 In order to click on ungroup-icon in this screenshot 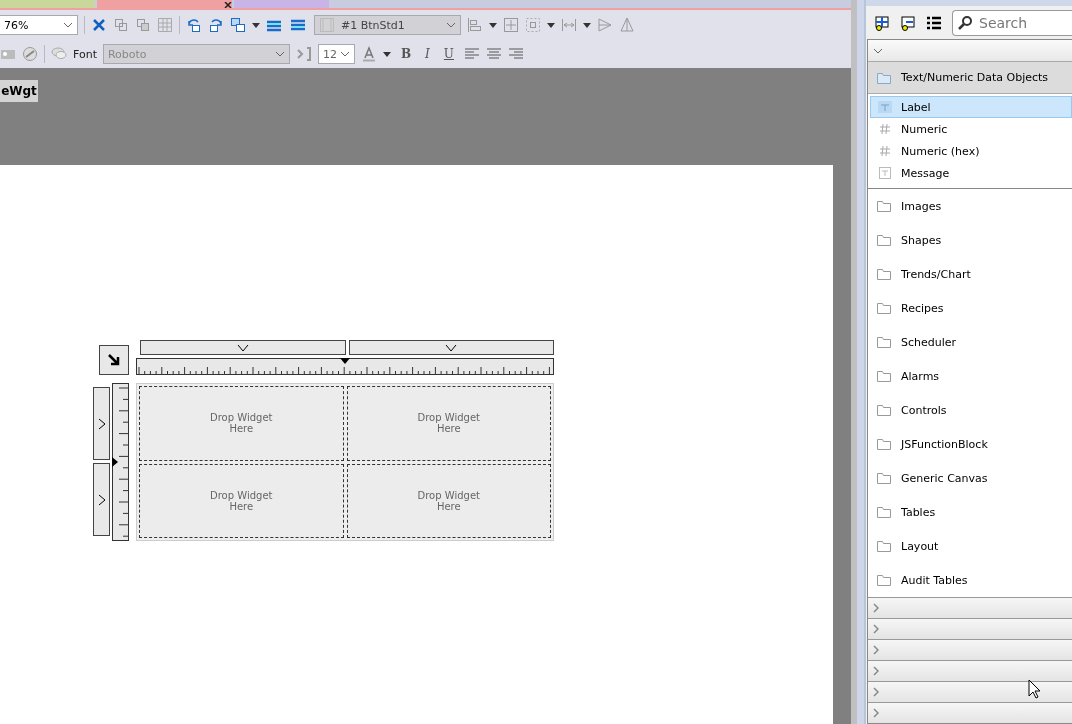, I will do `click(143, 25)`.